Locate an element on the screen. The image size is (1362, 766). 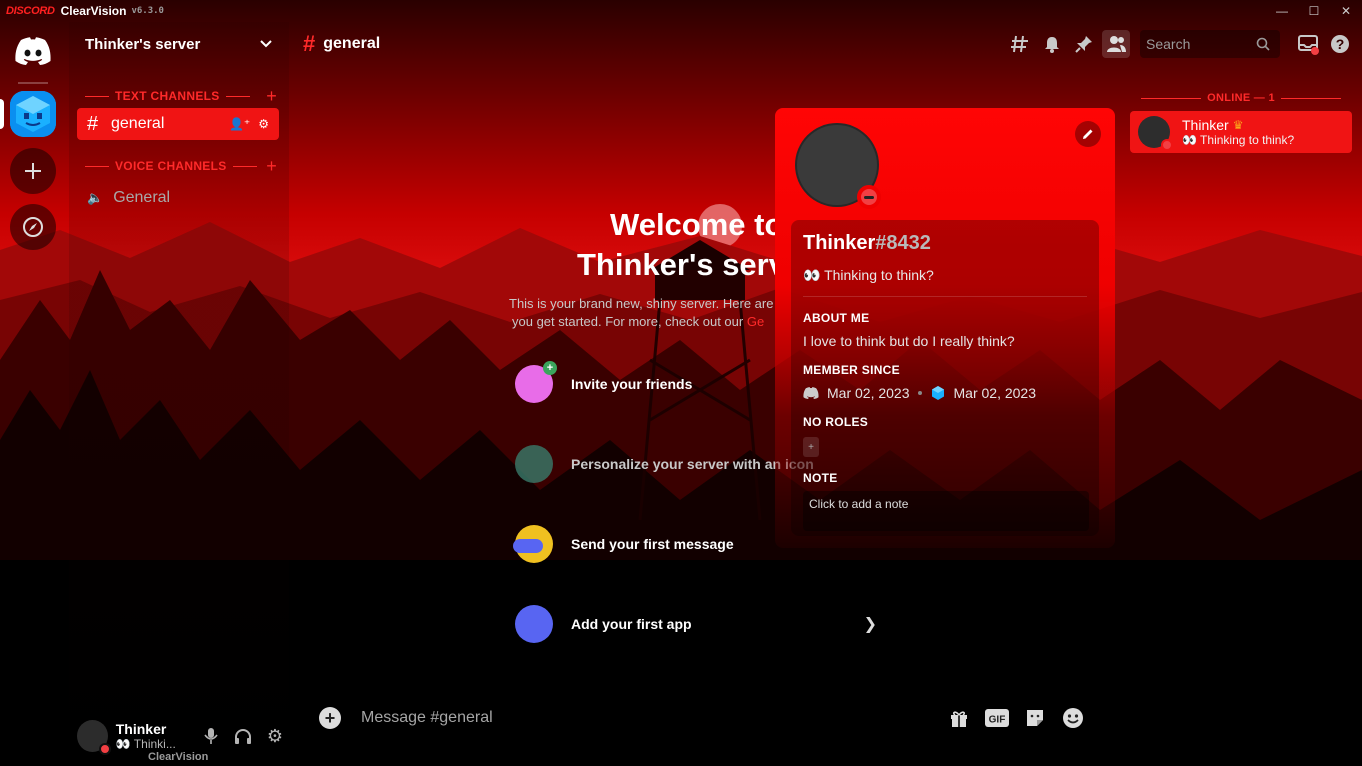
add-server-button is located at coordinates (33, 171).